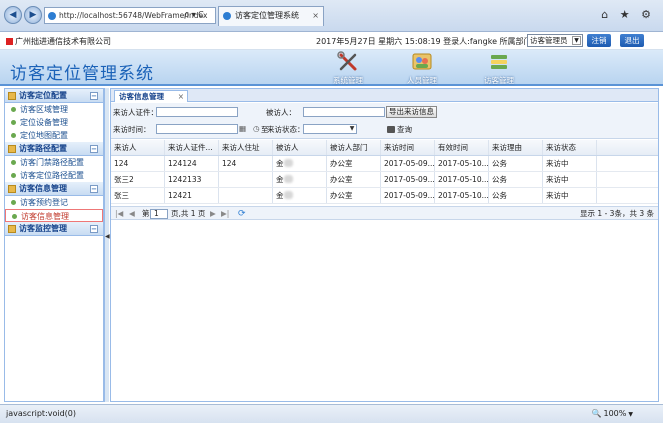 The height and width of the screenshot is (423, 663). I want to click on forward-icon: ▶, so click(33, 15).